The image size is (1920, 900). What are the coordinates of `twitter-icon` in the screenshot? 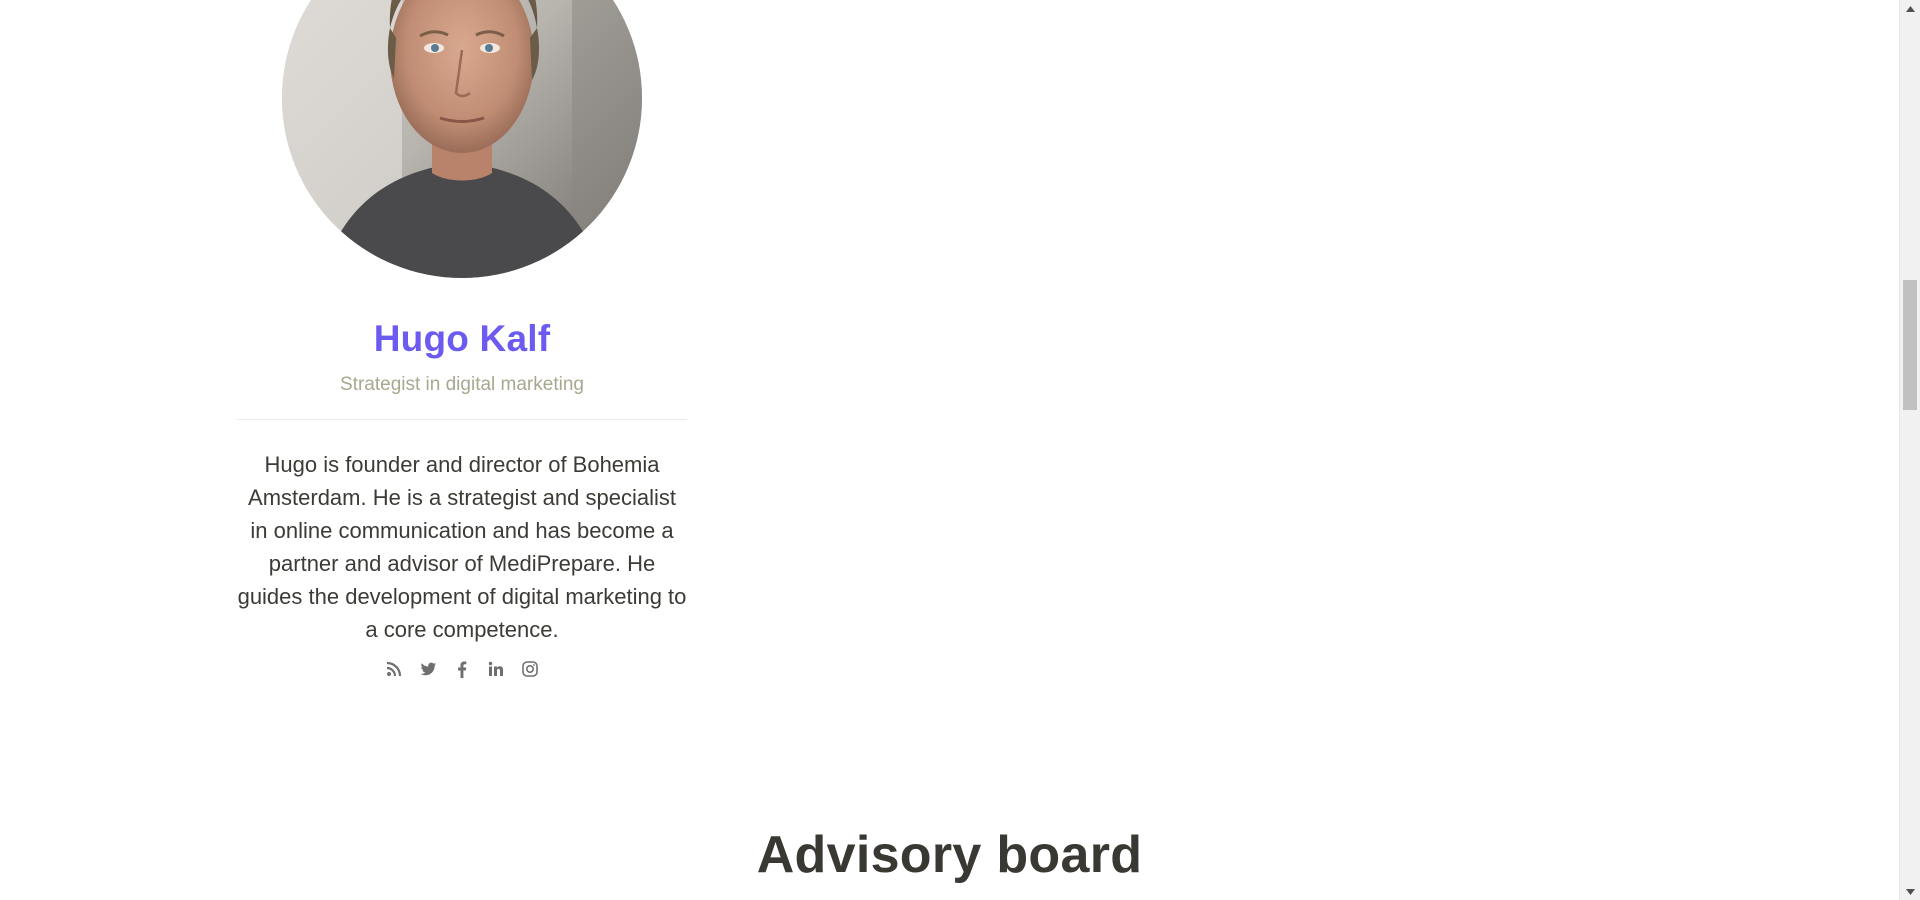 It's located at (428, 669).